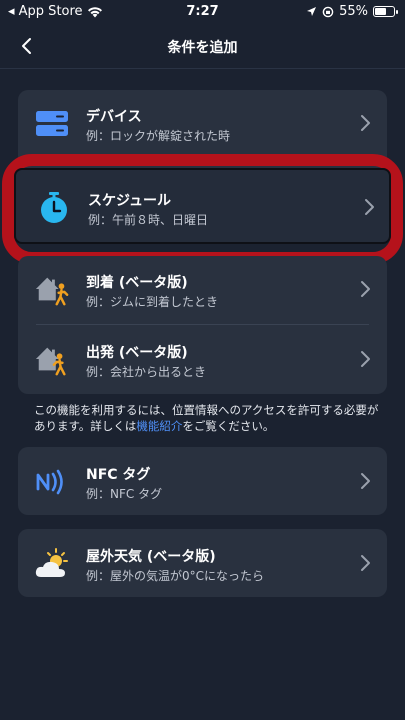  I want to click on nfc-icon, so click(52, 482).